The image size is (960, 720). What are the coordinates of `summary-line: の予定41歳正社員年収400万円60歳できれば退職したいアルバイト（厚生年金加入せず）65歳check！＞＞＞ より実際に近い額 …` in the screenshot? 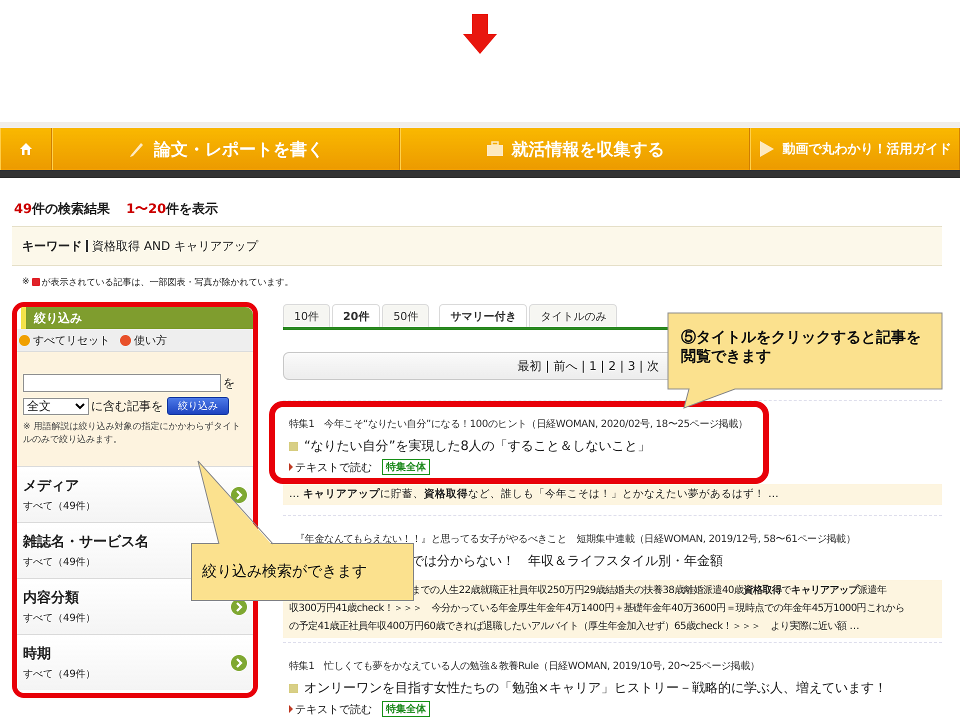 It's located at (574, 627).